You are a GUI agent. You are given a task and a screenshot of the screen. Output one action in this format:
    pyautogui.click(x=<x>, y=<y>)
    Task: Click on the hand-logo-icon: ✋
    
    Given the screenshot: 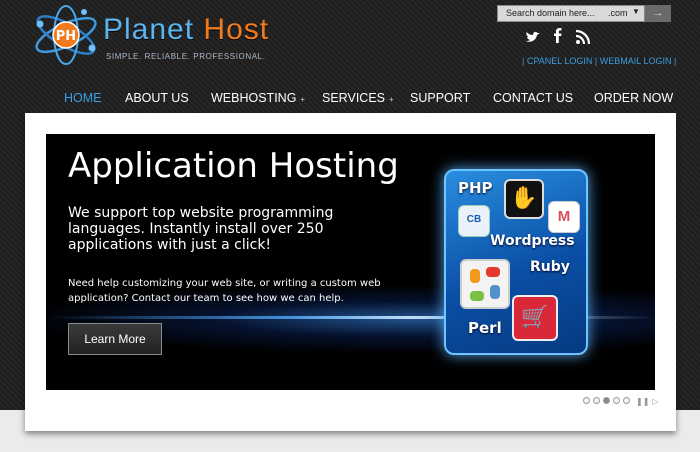 What is the action you would take?
    pyautogui.click(x=524, y=199)
    